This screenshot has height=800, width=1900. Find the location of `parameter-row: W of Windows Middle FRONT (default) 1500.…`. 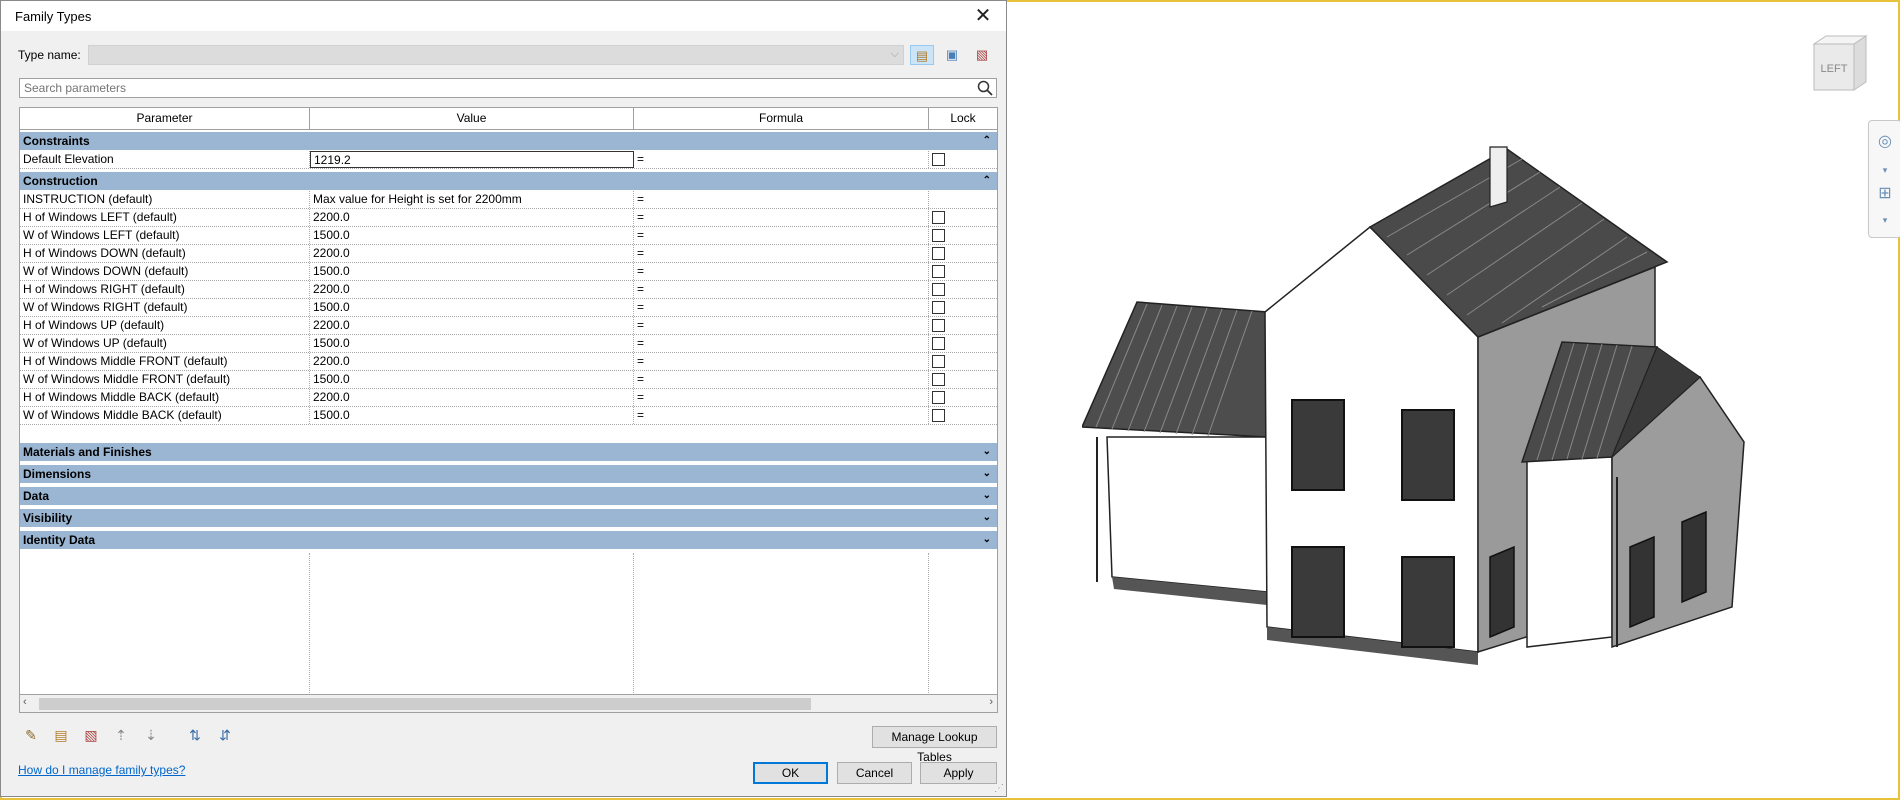

parameter-row: W of Windows Middle FRONT (default) 1500.… is located at coordinates (508, 380).